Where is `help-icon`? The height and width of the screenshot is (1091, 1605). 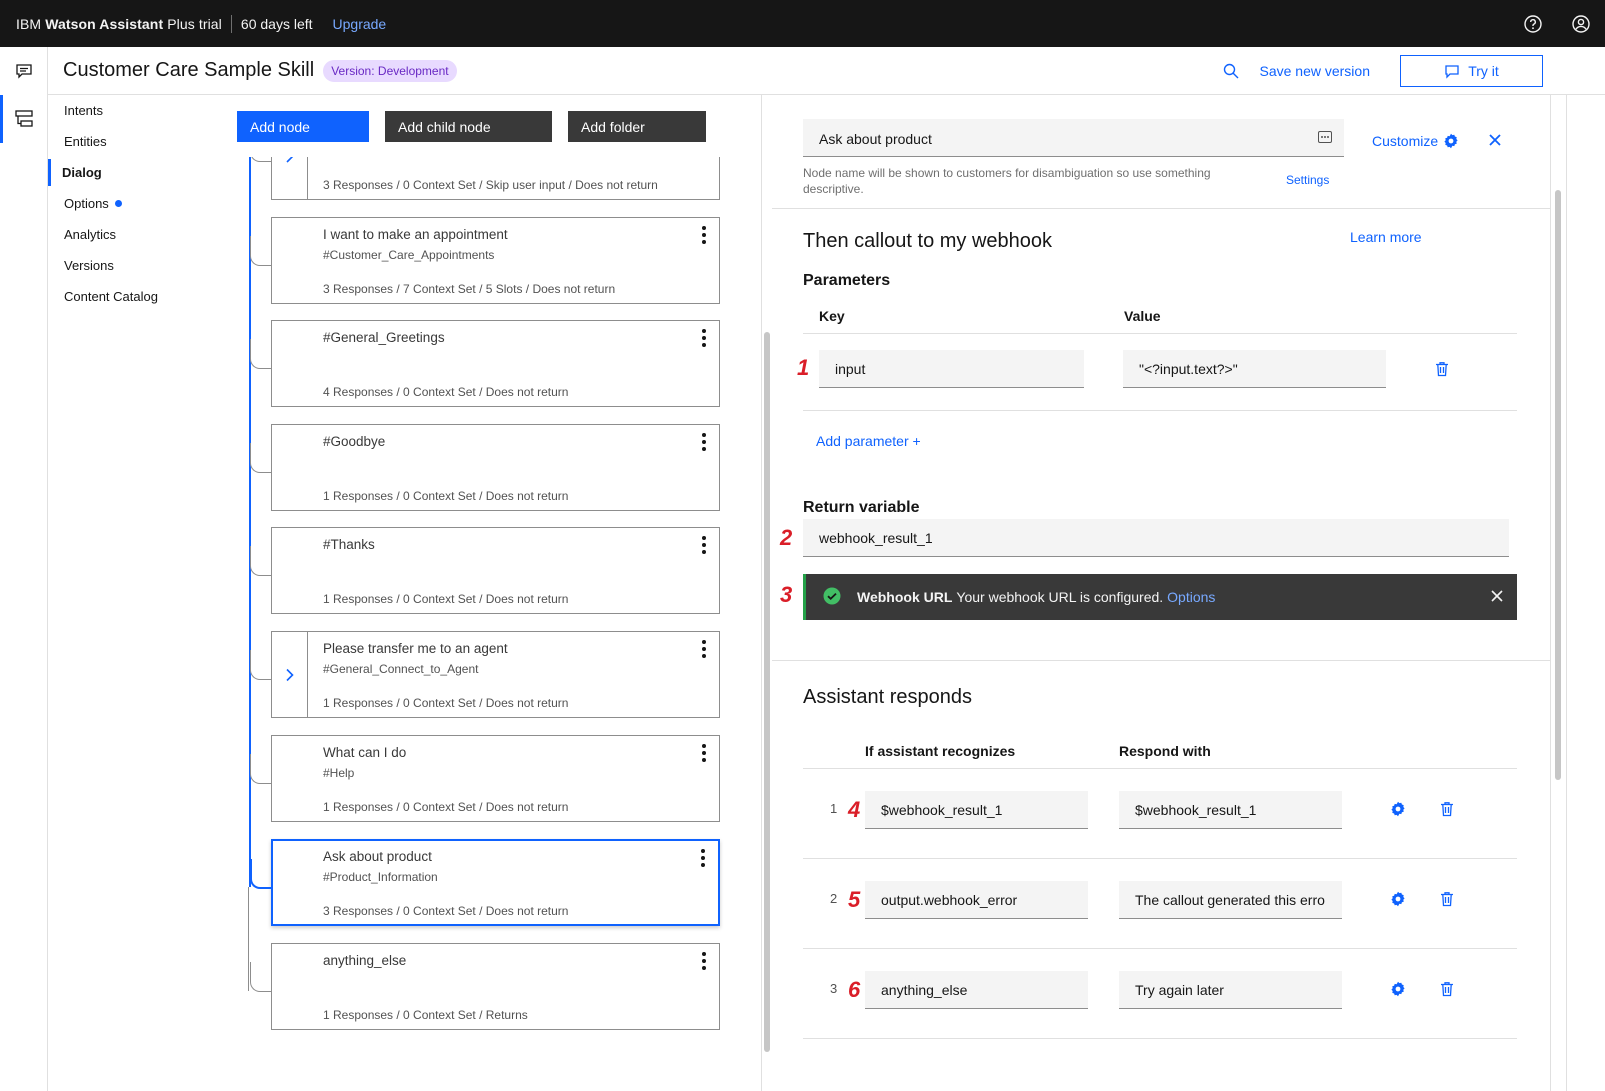 help-icon is located at coordinates (1533, 23).